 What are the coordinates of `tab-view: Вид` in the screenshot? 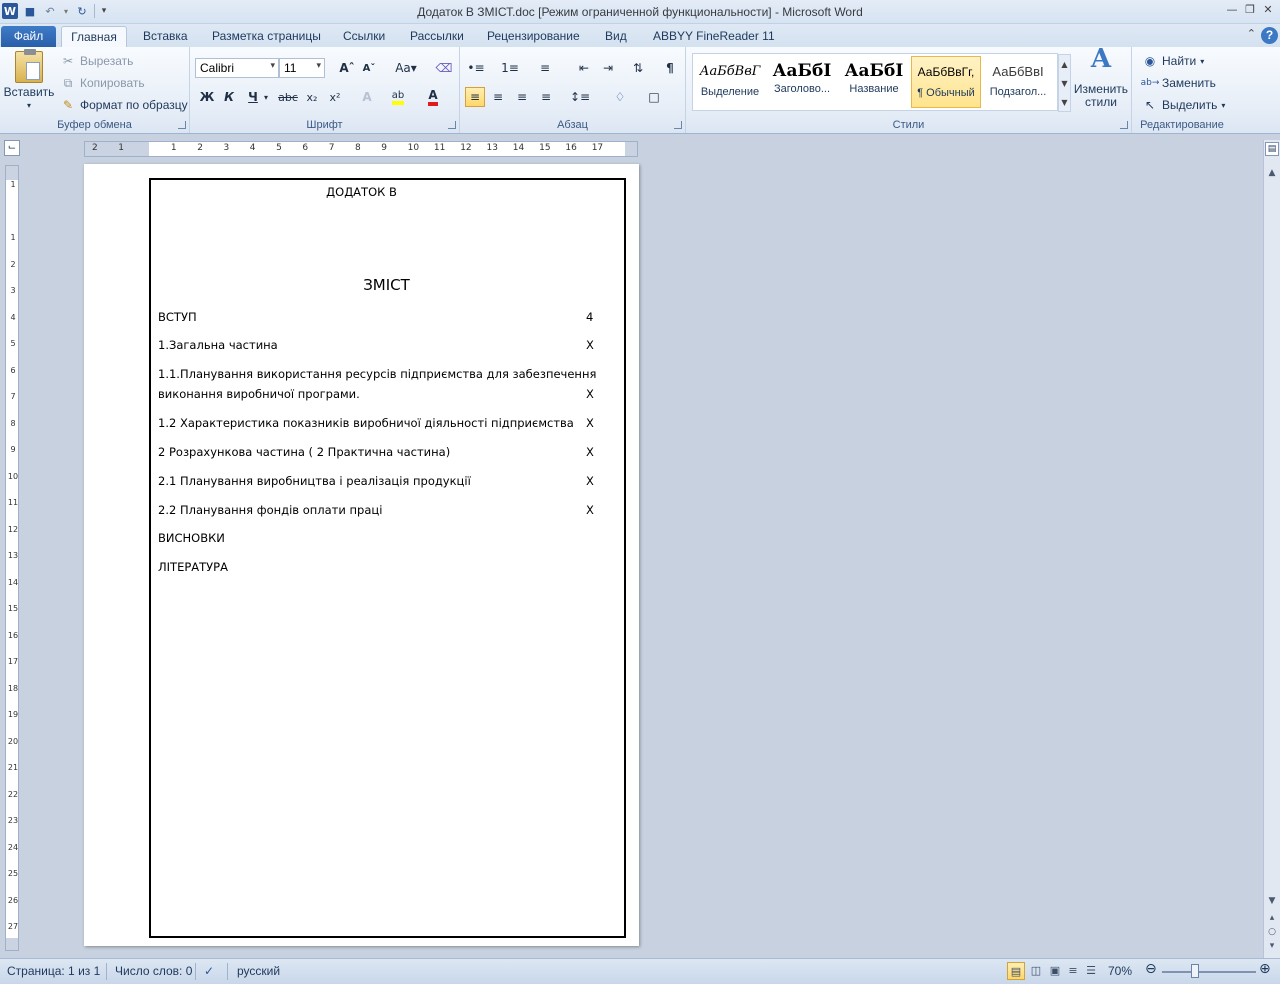 It's located at (616, 36).